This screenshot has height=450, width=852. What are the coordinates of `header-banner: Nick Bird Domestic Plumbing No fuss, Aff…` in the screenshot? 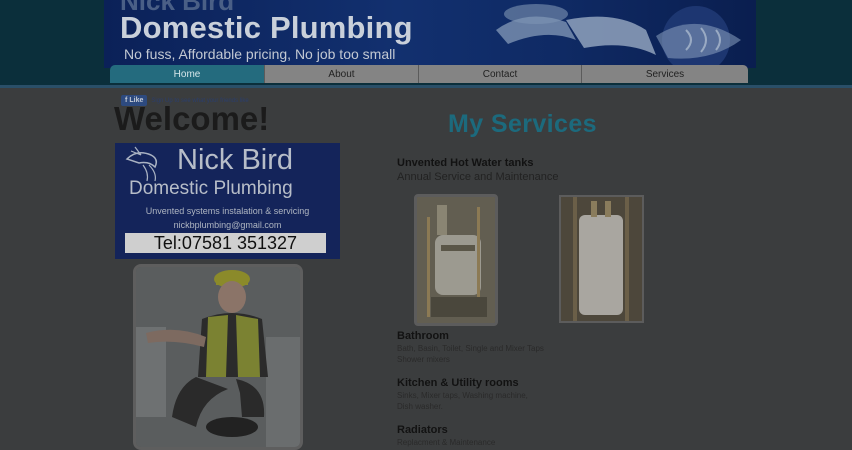 It's located at (430, 34).